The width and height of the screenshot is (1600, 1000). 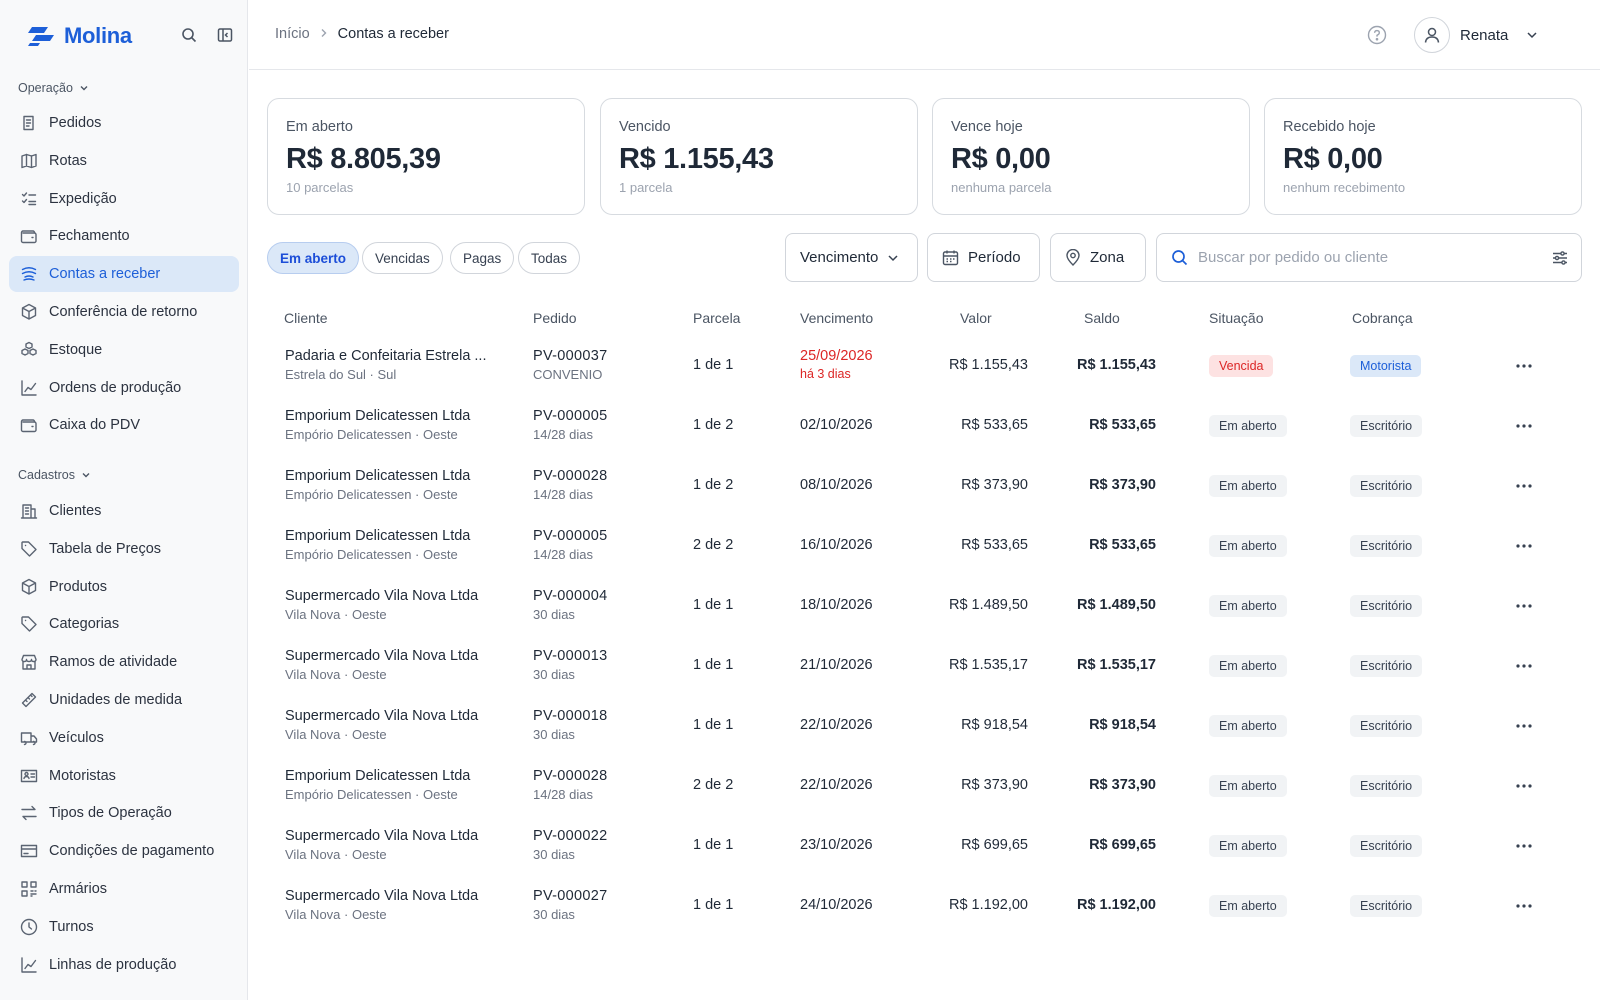 What do you see at coordinates (124, 511) in the screenshot?
I see `sidebar-item-clientes: Clientes` at bounding box center [124, 511].